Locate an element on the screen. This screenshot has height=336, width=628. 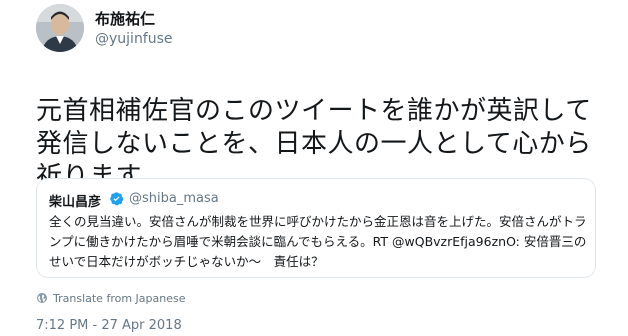
quoted-author-name: 柴山昌彦 is located at coordinates (75, 202).